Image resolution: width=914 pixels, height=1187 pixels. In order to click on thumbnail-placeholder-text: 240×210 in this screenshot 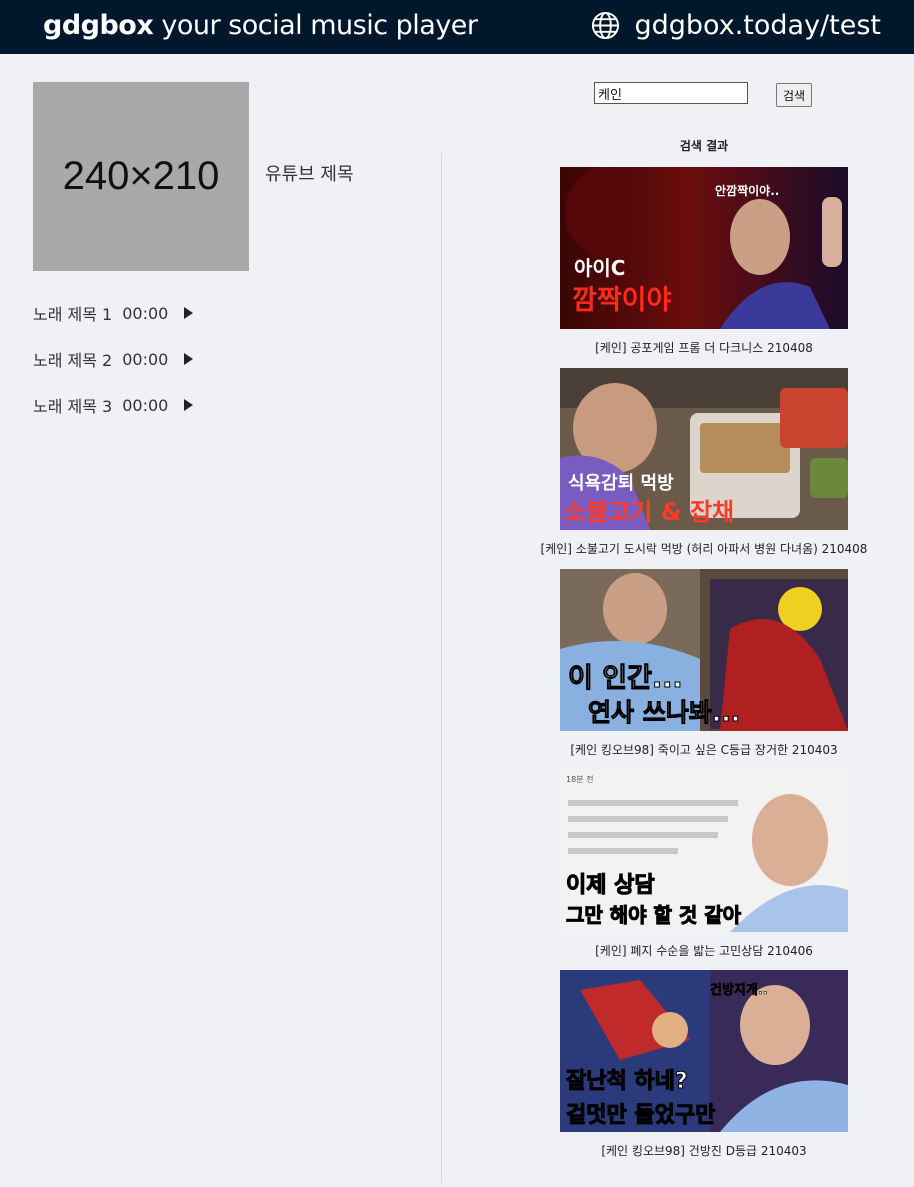, I will do `click(141, 176)`.